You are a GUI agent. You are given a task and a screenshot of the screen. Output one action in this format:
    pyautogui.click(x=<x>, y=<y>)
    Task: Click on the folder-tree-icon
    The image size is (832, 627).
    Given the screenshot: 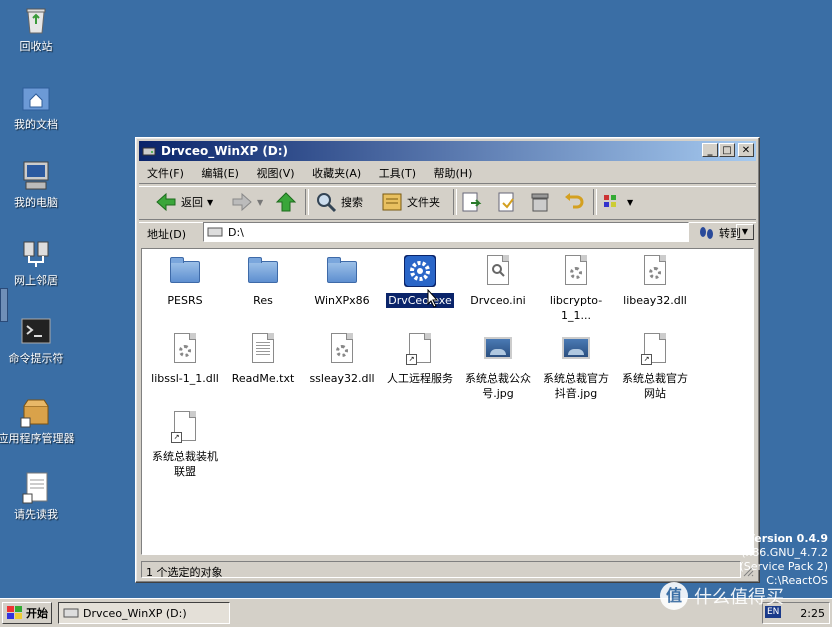 What is the action you would take?
    pyautogui.click(x=392, y=202)
    